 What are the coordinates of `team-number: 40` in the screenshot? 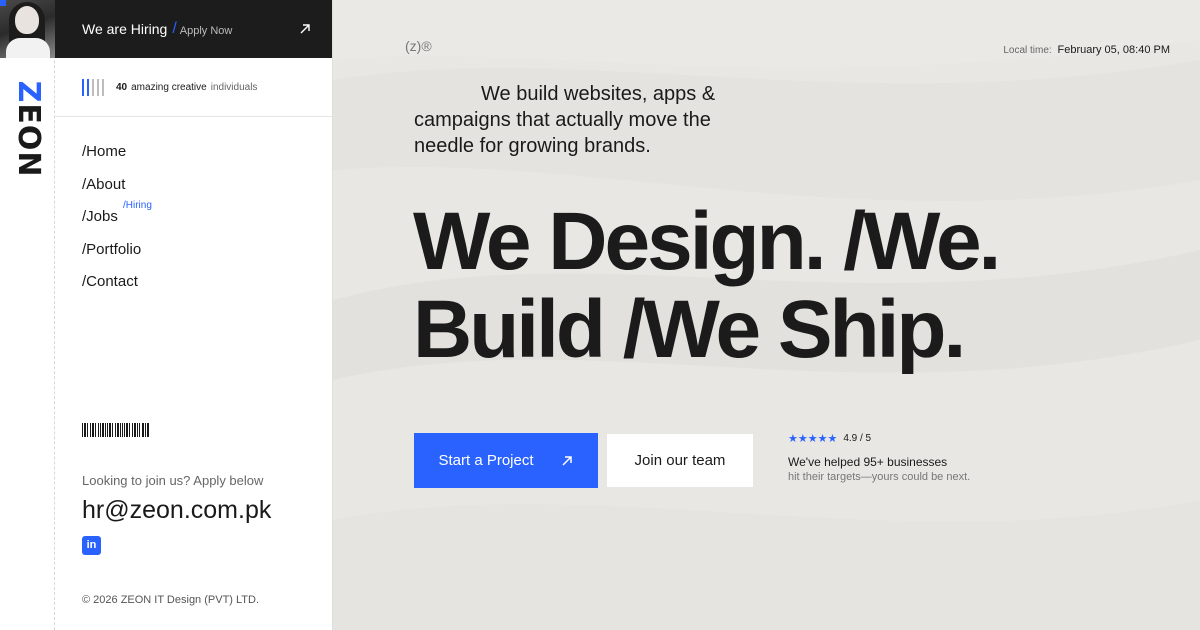 It's located at (122, 87).